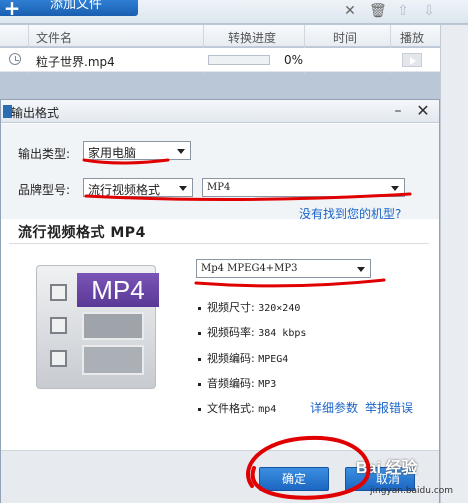 This screenshot has height=503, width=468. Describe the element at coordinates (249, 268) in the screenshot. I see `codec-value: Mp4 MPEG4+MP3` at that location.